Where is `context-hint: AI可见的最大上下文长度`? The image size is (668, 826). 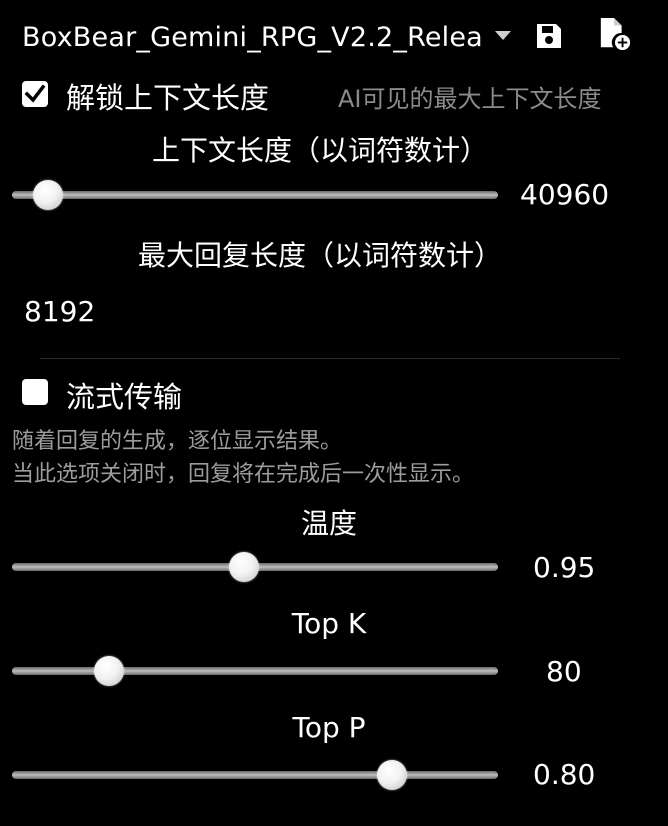
context-hint: AI可见的最大上下文长度 is located at coordinates (470, 99).